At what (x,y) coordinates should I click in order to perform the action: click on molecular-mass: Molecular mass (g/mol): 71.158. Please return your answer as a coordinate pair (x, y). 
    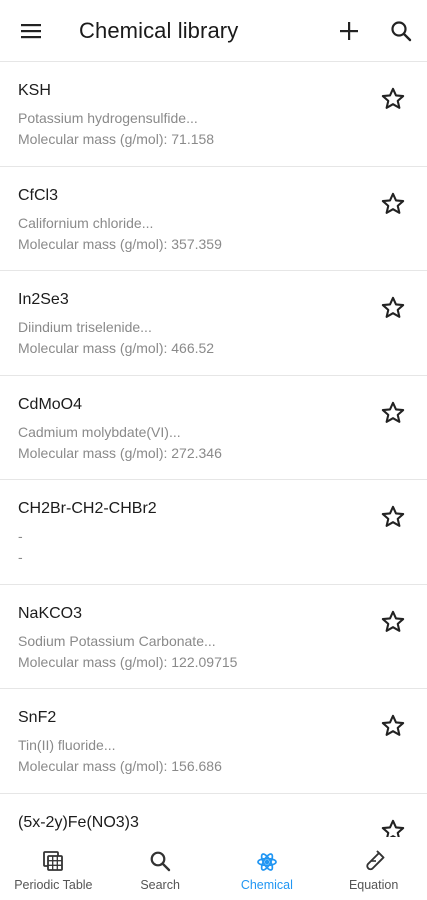
    Looking at the image, I should click on (116, 139).